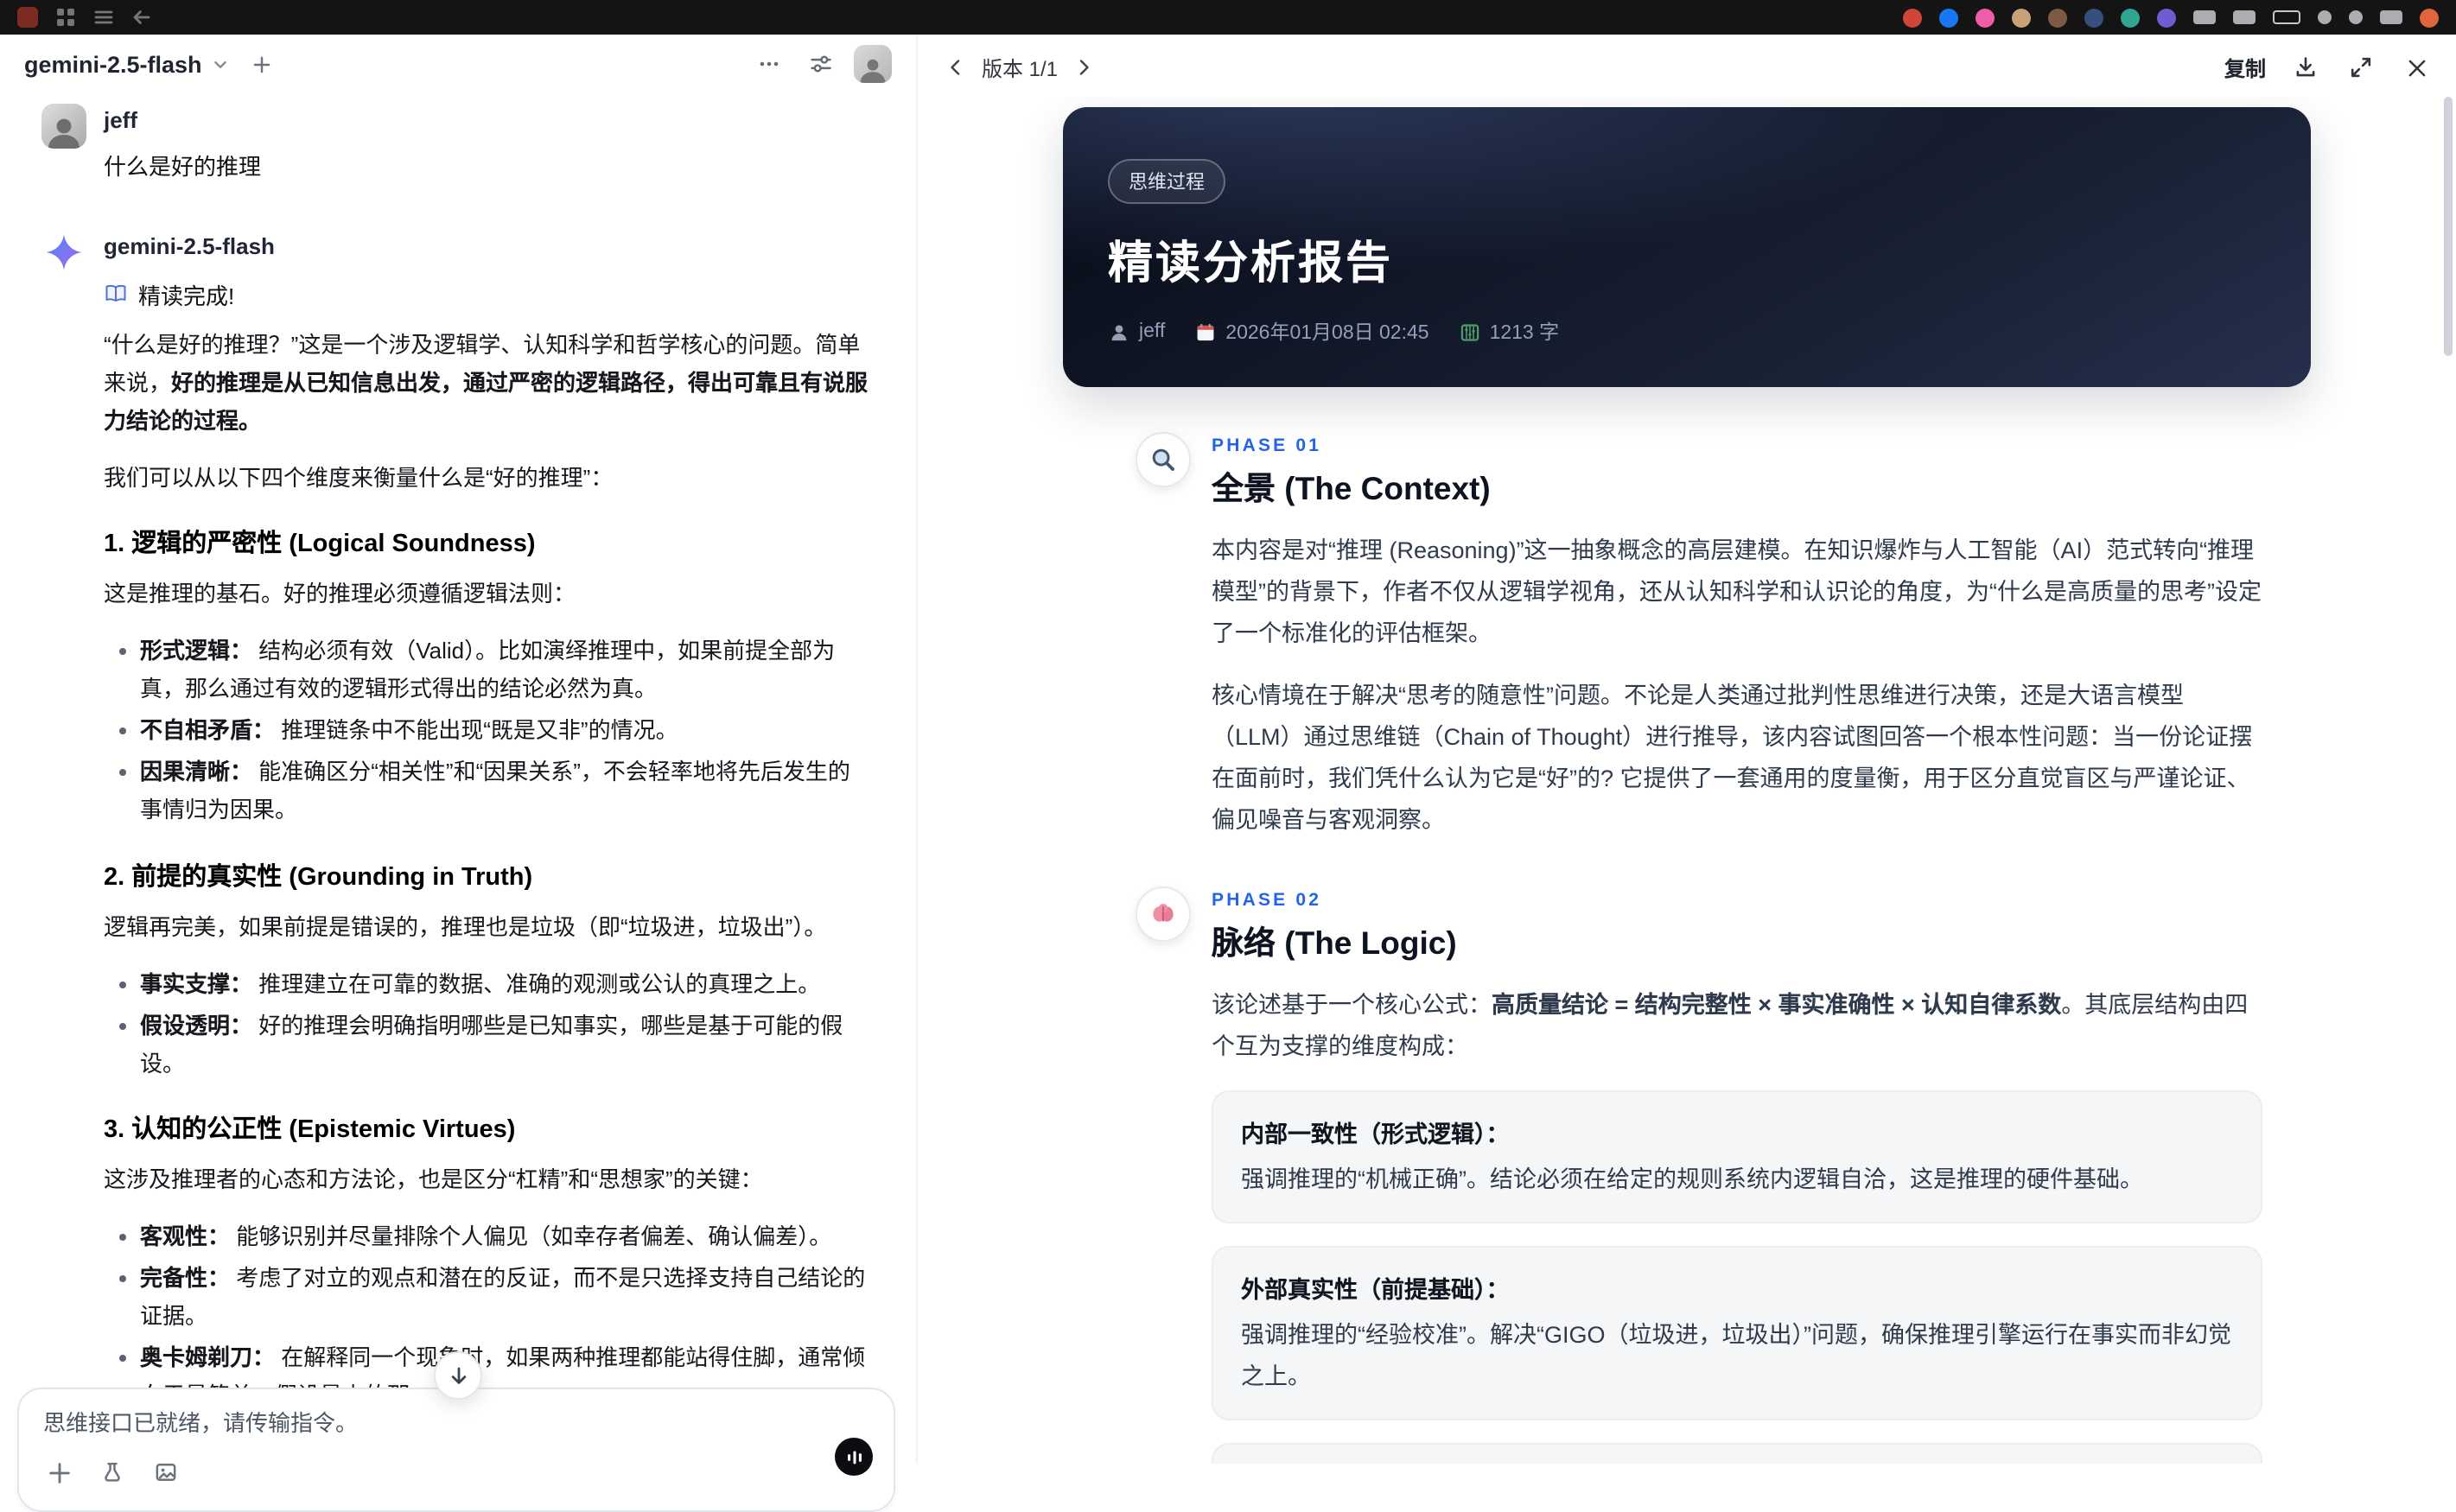  What do you see at coordinates (183, 166) in the screenshot?
I see `user-message-text: 什么是好的推理` at bounding box center [183, 166].